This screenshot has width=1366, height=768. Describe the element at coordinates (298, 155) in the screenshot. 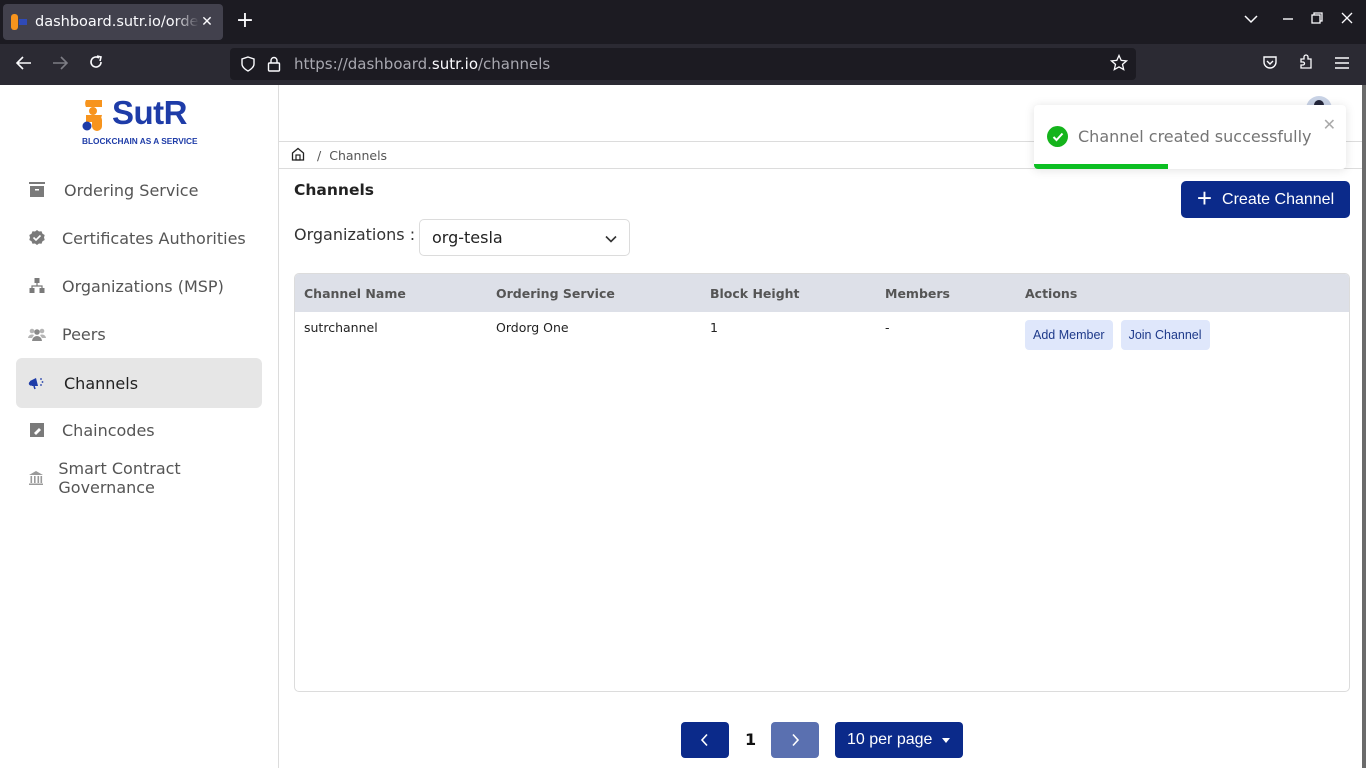

I see `home-icon` at that location.